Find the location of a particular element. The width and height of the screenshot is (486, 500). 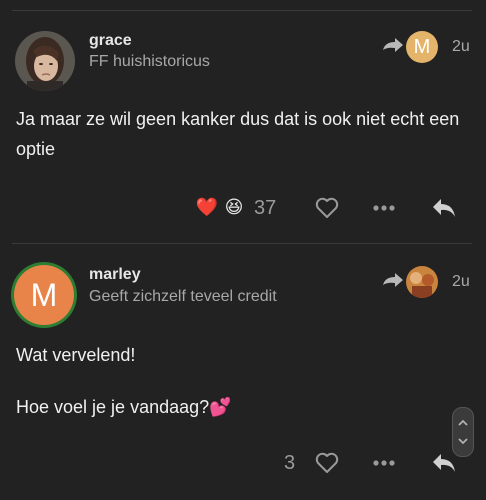

heart-outline-icon is located at coordinates (327, 462).